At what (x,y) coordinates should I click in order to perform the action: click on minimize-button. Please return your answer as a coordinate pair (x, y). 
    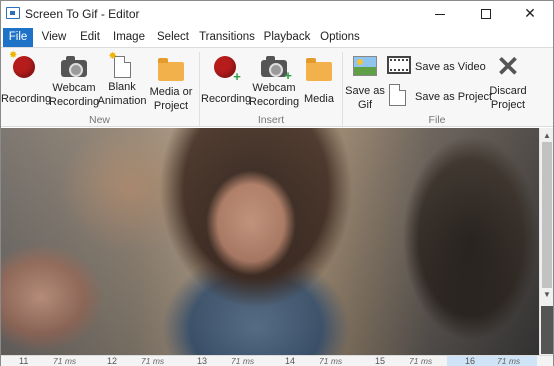
    Looking at the image, I should click on (440, 14).